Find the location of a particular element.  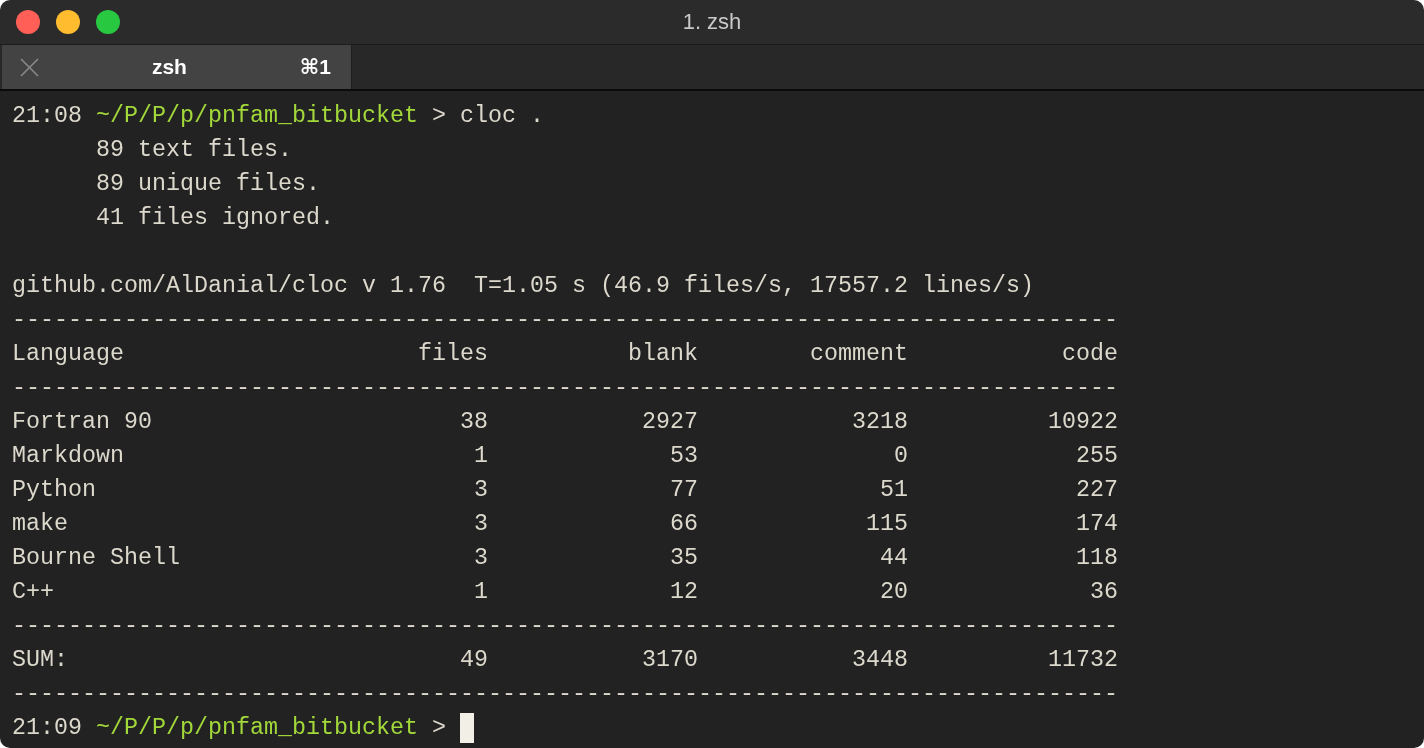

column-header: files is located at coordinates (452, 354).